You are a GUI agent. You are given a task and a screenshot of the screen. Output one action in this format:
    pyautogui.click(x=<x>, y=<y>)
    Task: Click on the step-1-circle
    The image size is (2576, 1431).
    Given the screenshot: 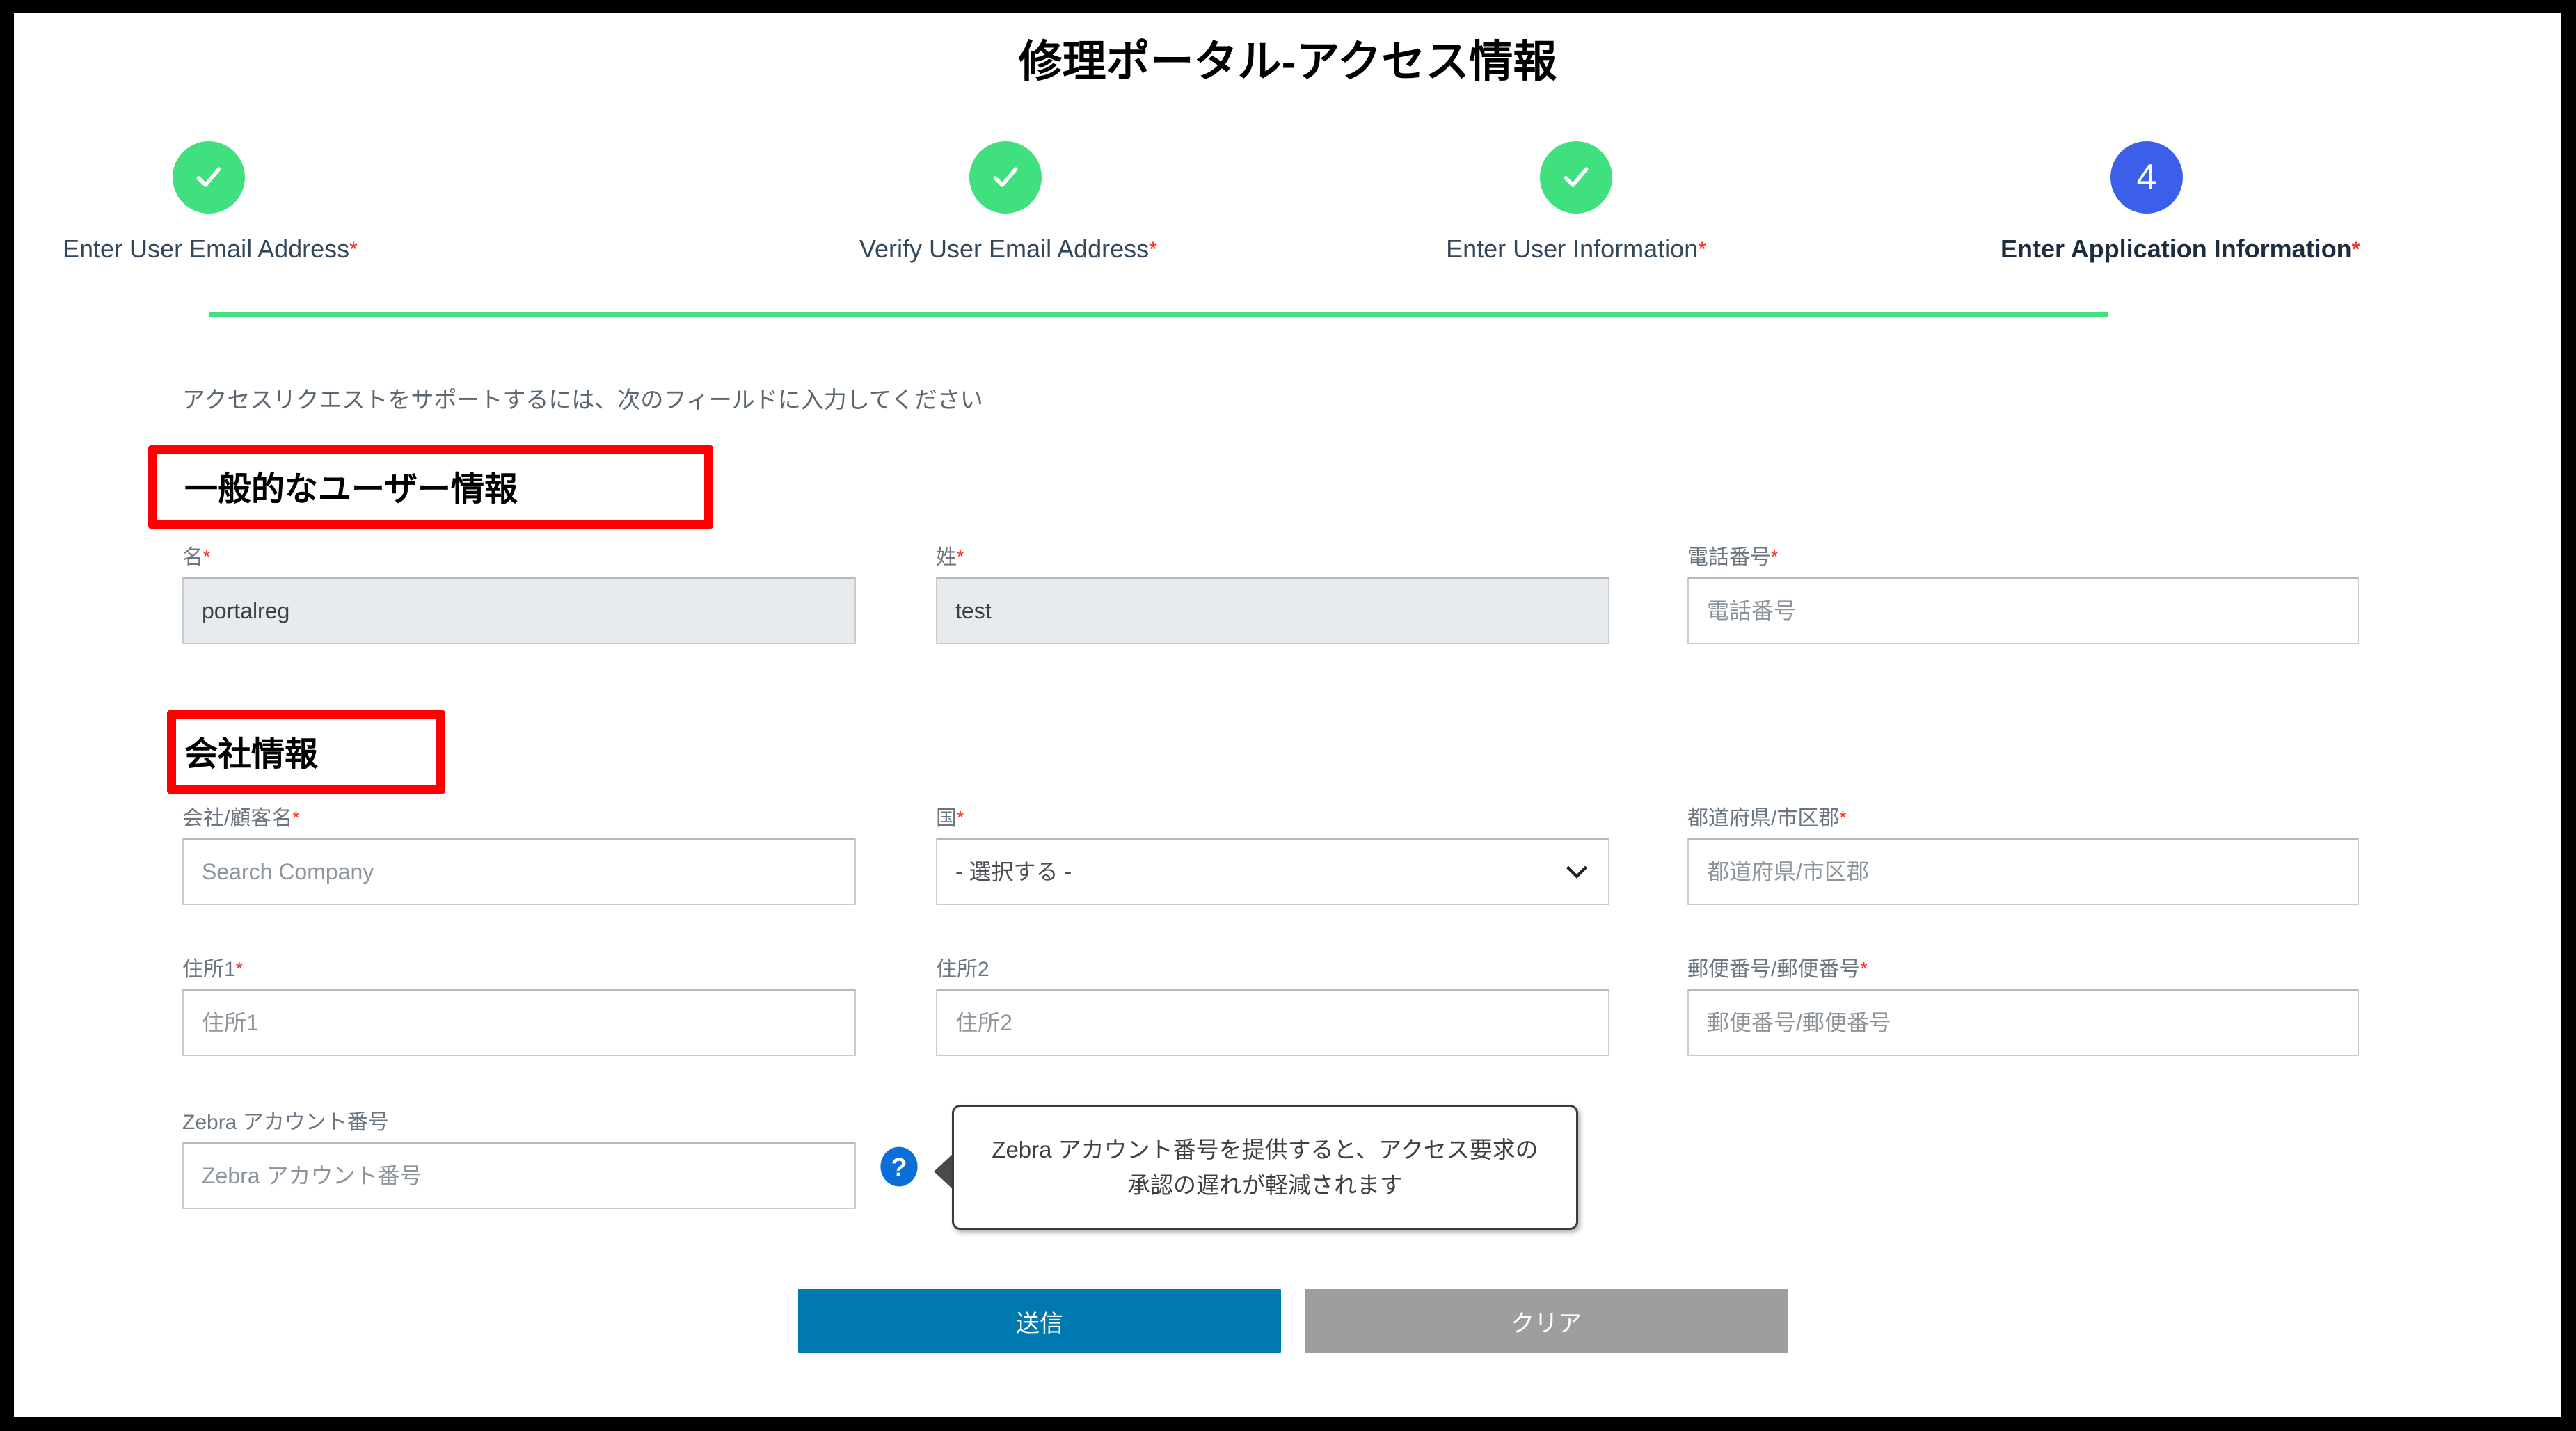 What is the action you would take?
    pyautogui.click(x=209, y=177)
    